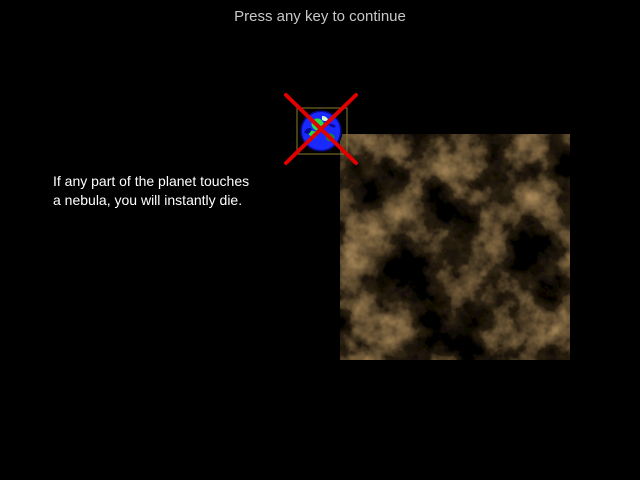 The image size is (640, 480). What do you see at coordinates (321, 129) in the screenshot?
I see `planet-crossed-out-icon` at bounding box center [321, 129].